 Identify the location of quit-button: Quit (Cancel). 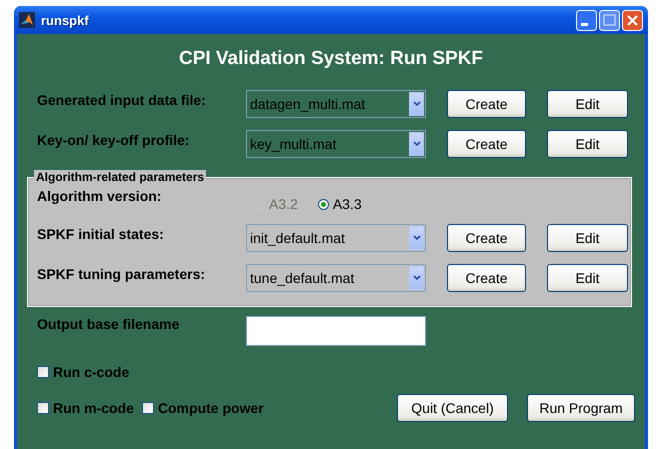
(452, 408).